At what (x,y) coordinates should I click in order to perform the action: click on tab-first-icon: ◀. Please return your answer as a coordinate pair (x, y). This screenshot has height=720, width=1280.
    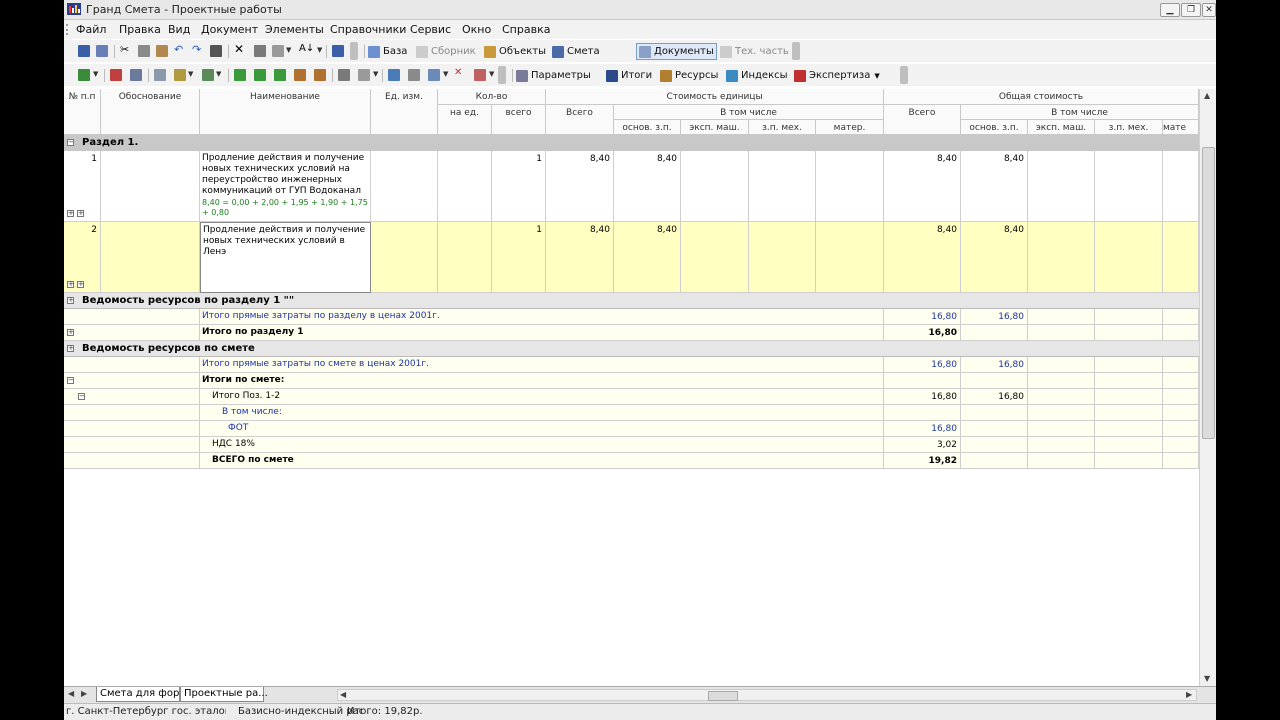
    Looking at the image, I should click on (71, 693).